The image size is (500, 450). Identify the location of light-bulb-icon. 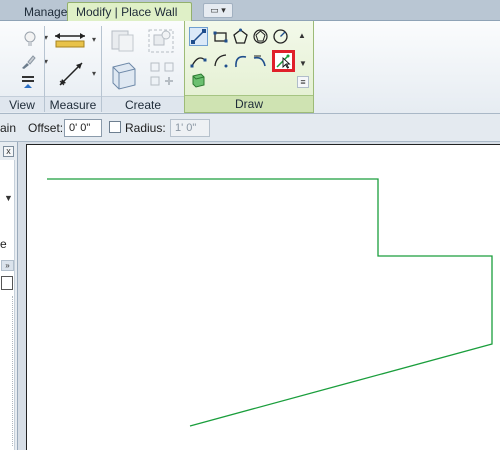
(30, 39).